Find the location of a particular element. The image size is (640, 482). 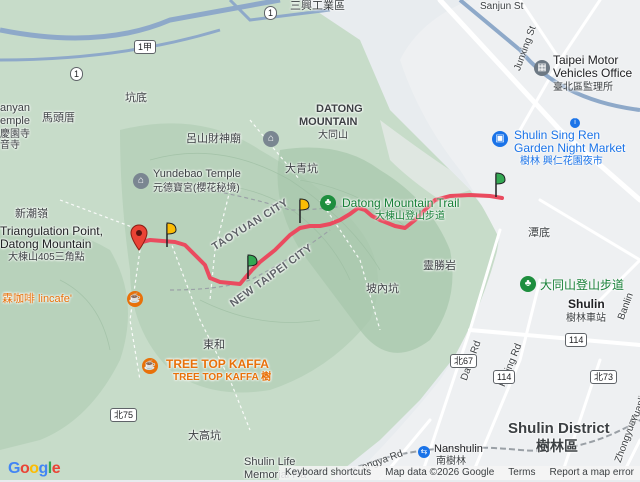

temple-icon: ⌂ is located at coordinates (271, 139).